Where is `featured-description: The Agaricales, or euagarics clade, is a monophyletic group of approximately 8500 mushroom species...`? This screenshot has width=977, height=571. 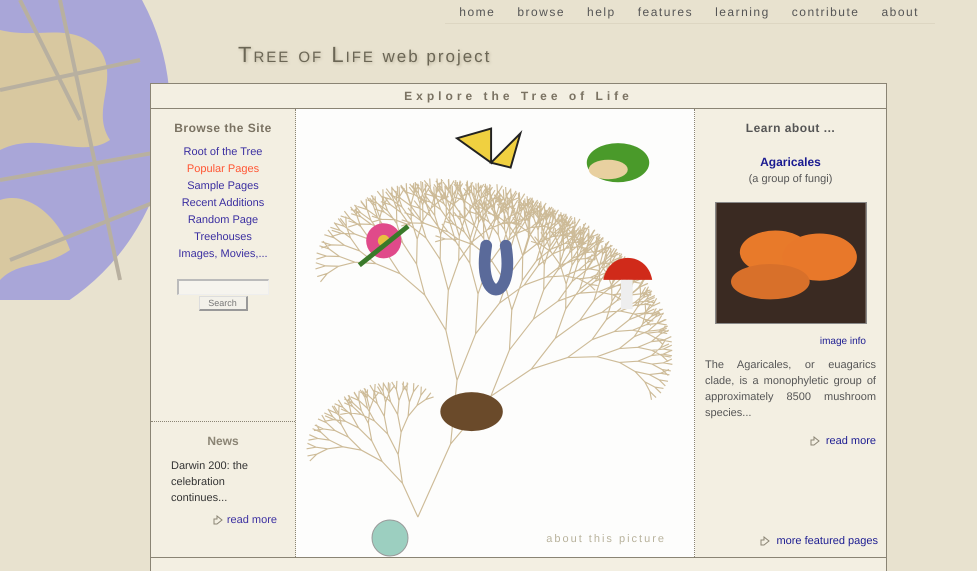 featured-description: The Agaricales, or euagarics clade, is a monophyletic group of approximately 8500 mushroom species... is located at coordinates (790, 389).